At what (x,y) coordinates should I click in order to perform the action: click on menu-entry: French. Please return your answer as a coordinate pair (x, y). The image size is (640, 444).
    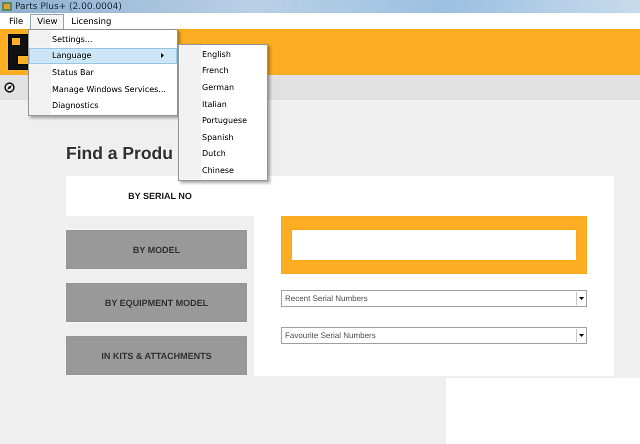
    Looking at the image, I should click on (223, 71).